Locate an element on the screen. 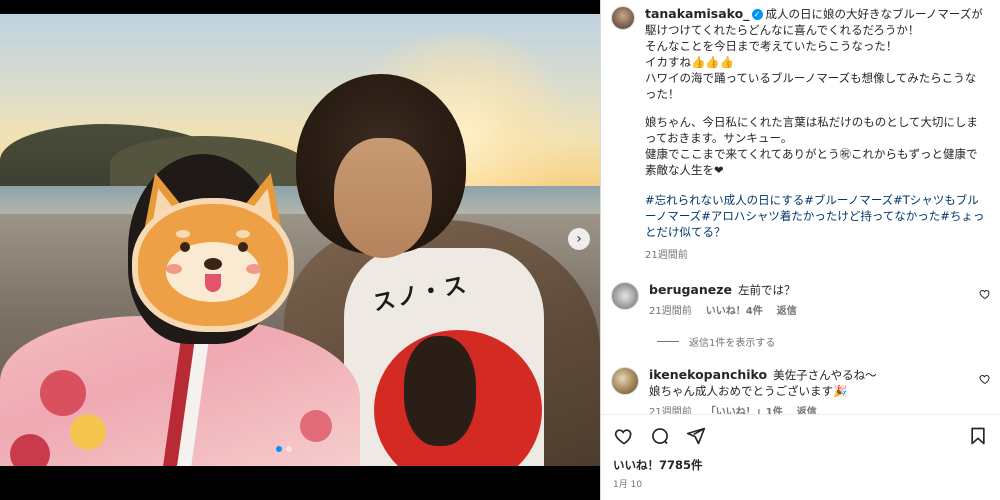 Image resolution: width=1000 pixels, height=500 pixels. next-image-button: › is located at coordinates (579, 239).